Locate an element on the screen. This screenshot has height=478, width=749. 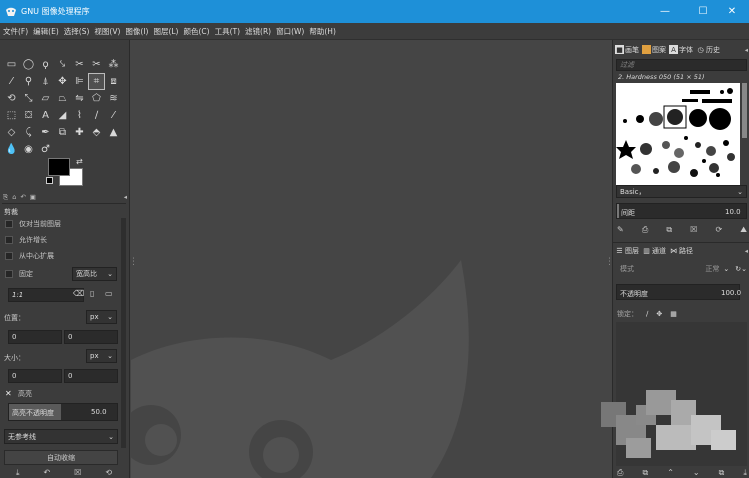
position-x-input: 0 is located at coordinates (35, 337).